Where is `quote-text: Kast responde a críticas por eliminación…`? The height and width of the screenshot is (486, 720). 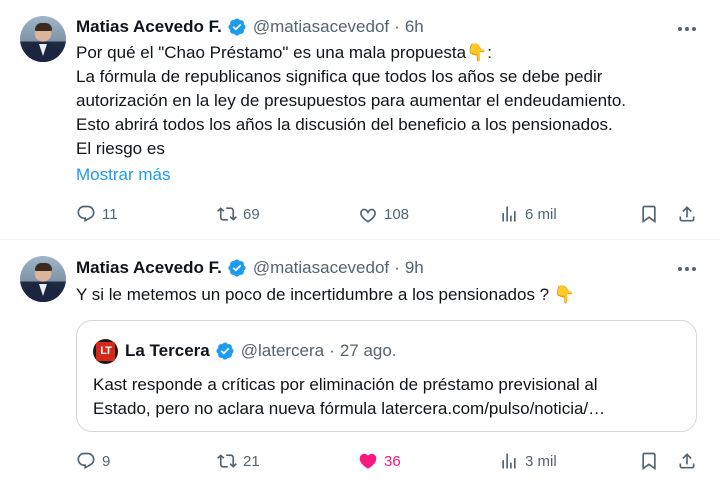 quote-text: Kast responde a críticas por eliminación… is located at coordinates (388, 397).